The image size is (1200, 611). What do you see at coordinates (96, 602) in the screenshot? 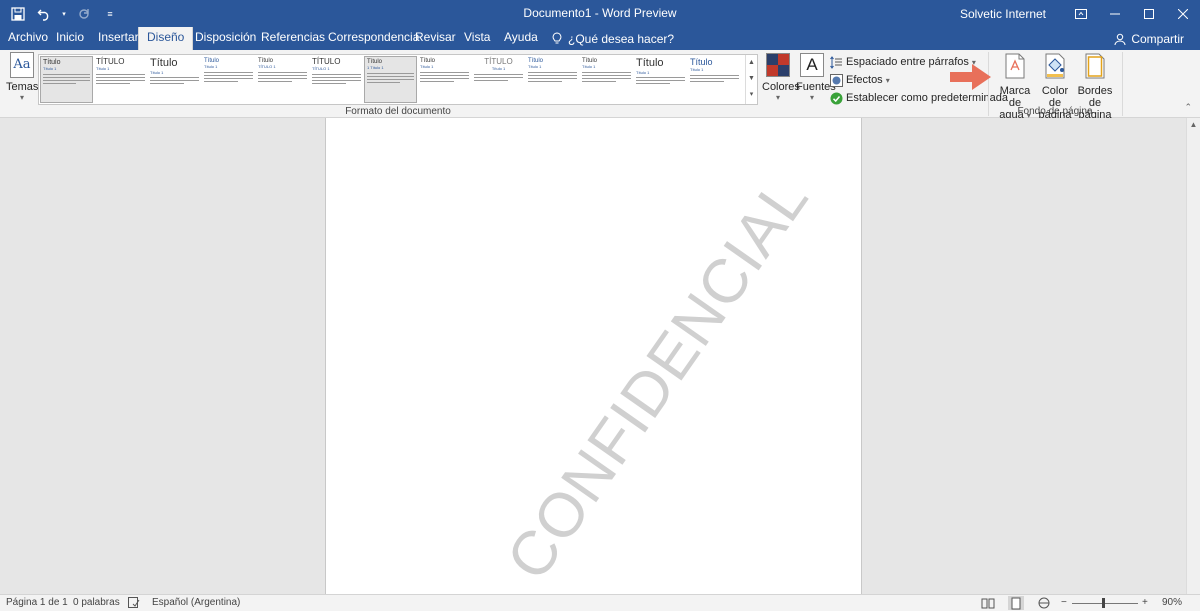
I see `word-count: 0 palabras` at bounding box center [96, 602].